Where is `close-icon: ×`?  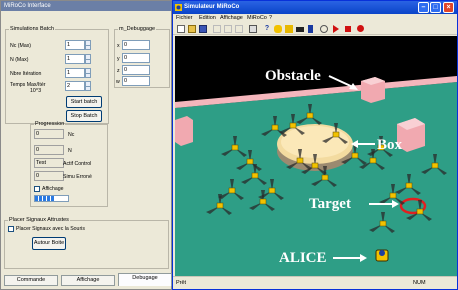
close-icon: × is located at coordinates (448, 7).